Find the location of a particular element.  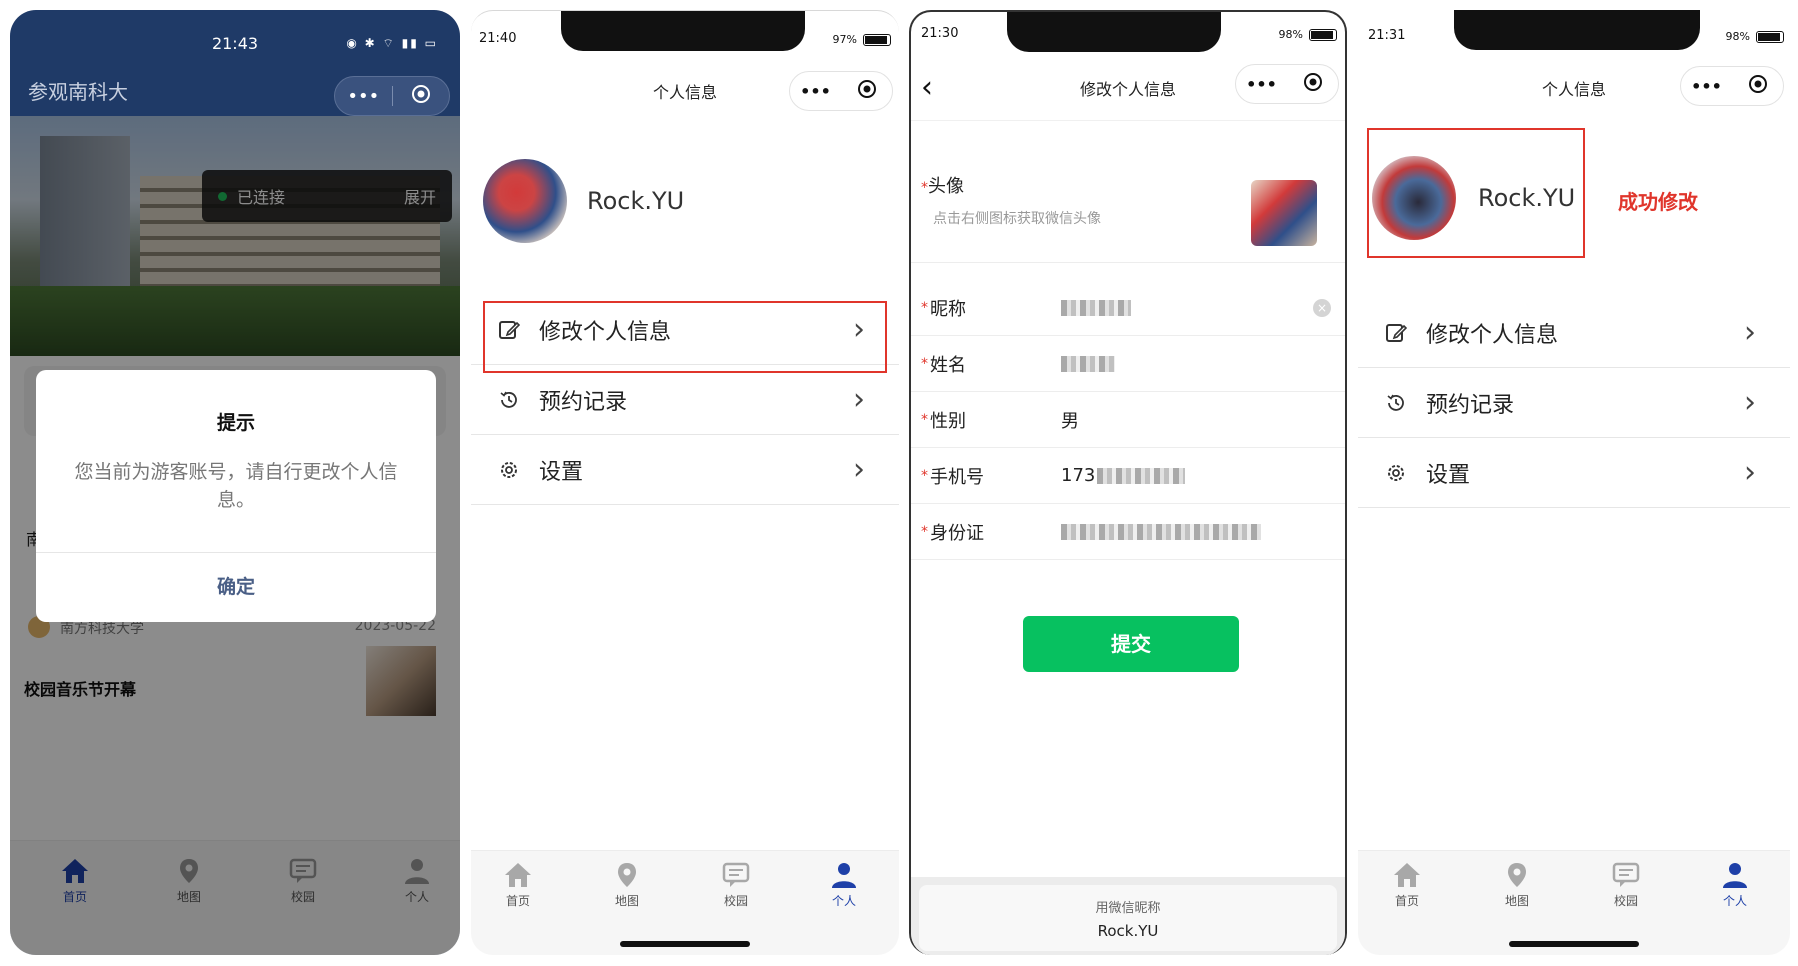

phone-field: * 手机号 173 is located at coordinates (1128, 476).